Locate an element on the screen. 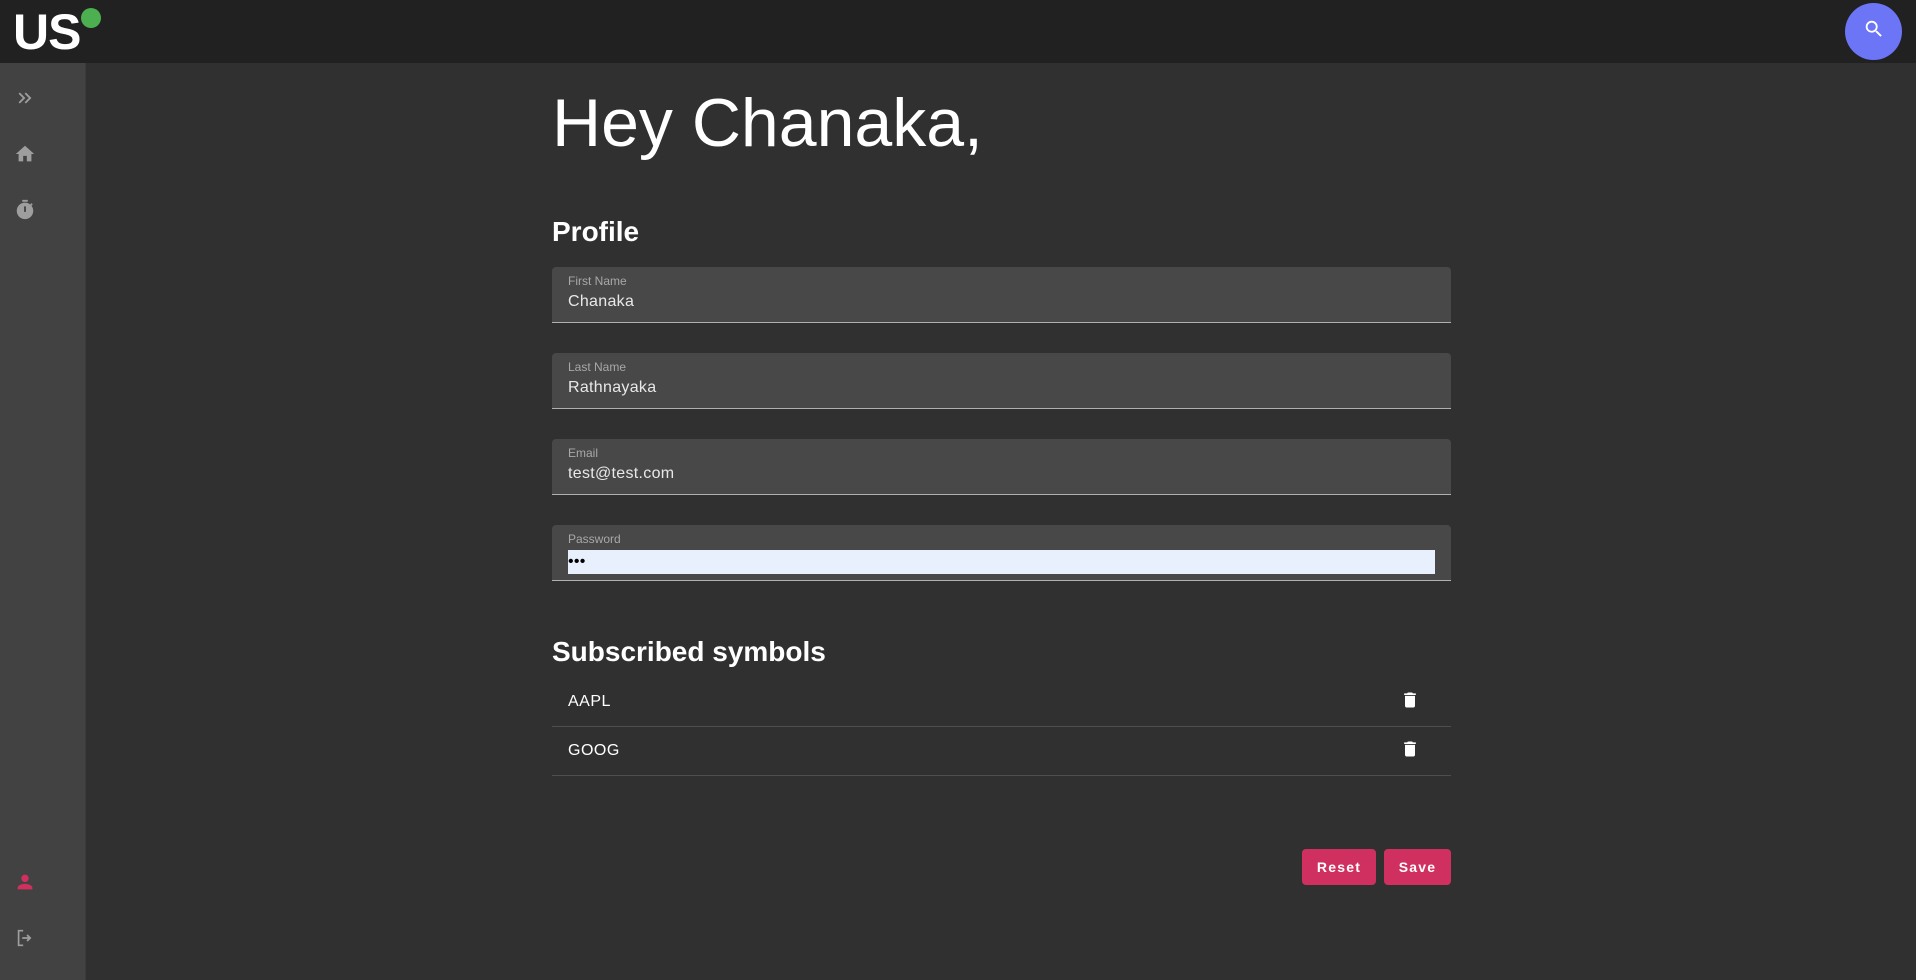 This screenshot has width=1916, height=980. list-item: GOOG is located at coordinates (1001, 751).